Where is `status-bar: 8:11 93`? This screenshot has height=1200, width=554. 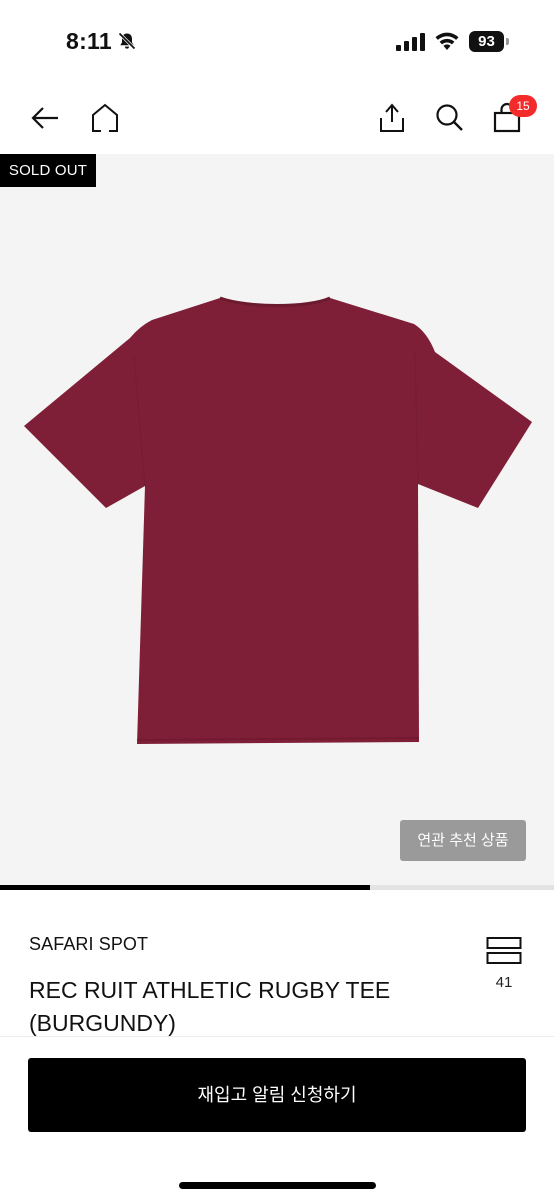 status-bar: 8:11 93 is located at coordinates (277, 40).